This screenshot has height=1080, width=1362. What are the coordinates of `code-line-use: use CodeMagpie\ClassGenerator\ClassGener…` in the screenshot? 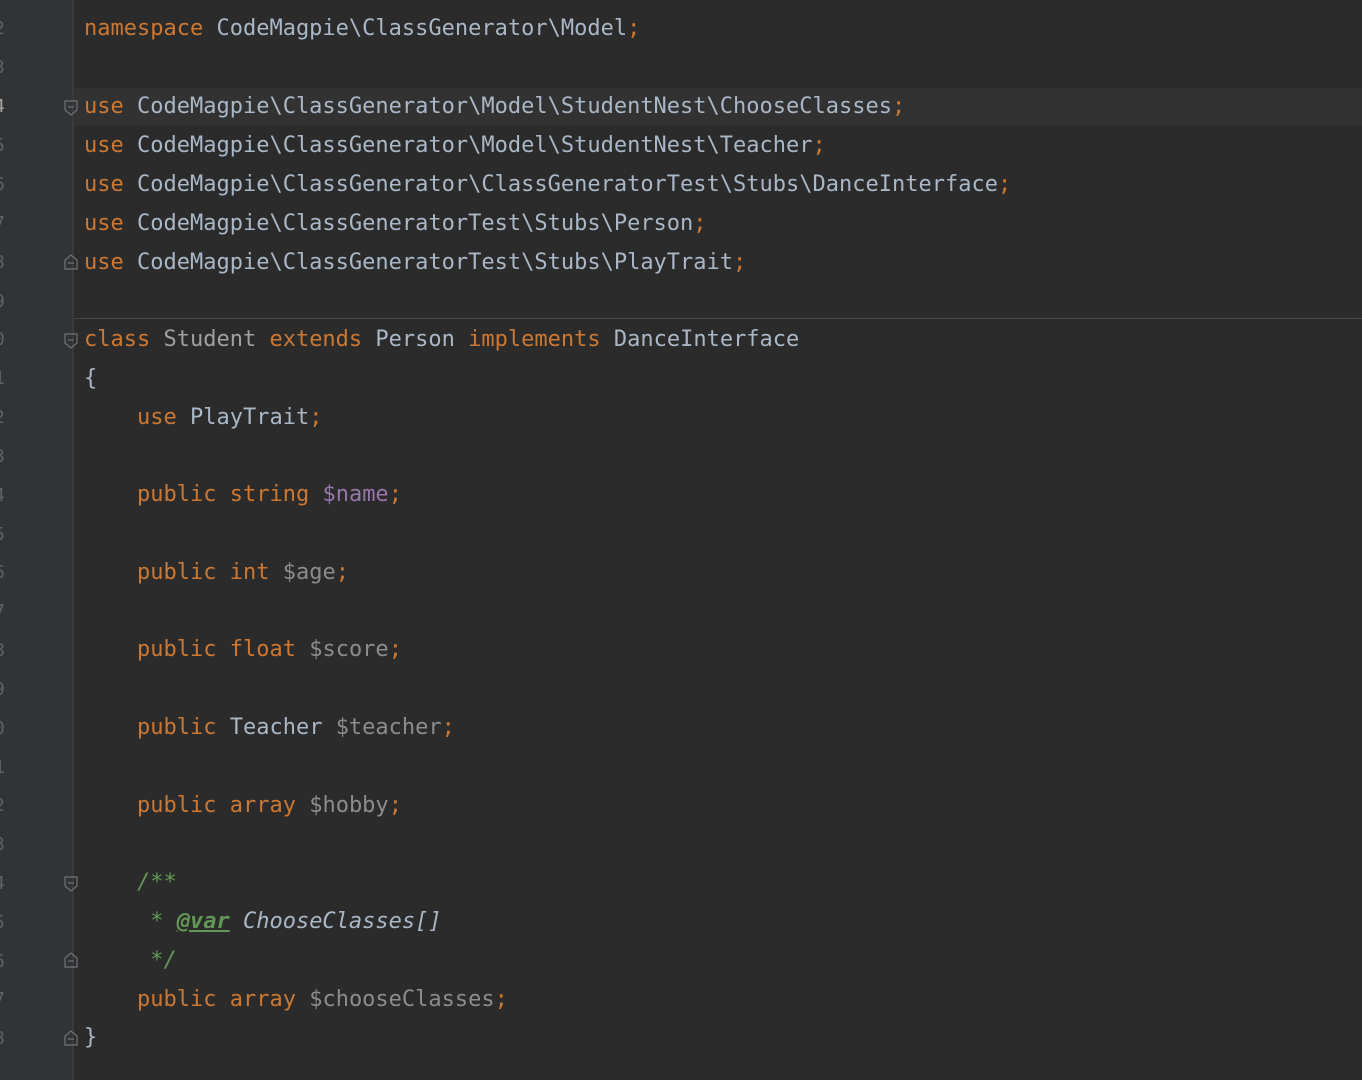 It's located at (547, 185).